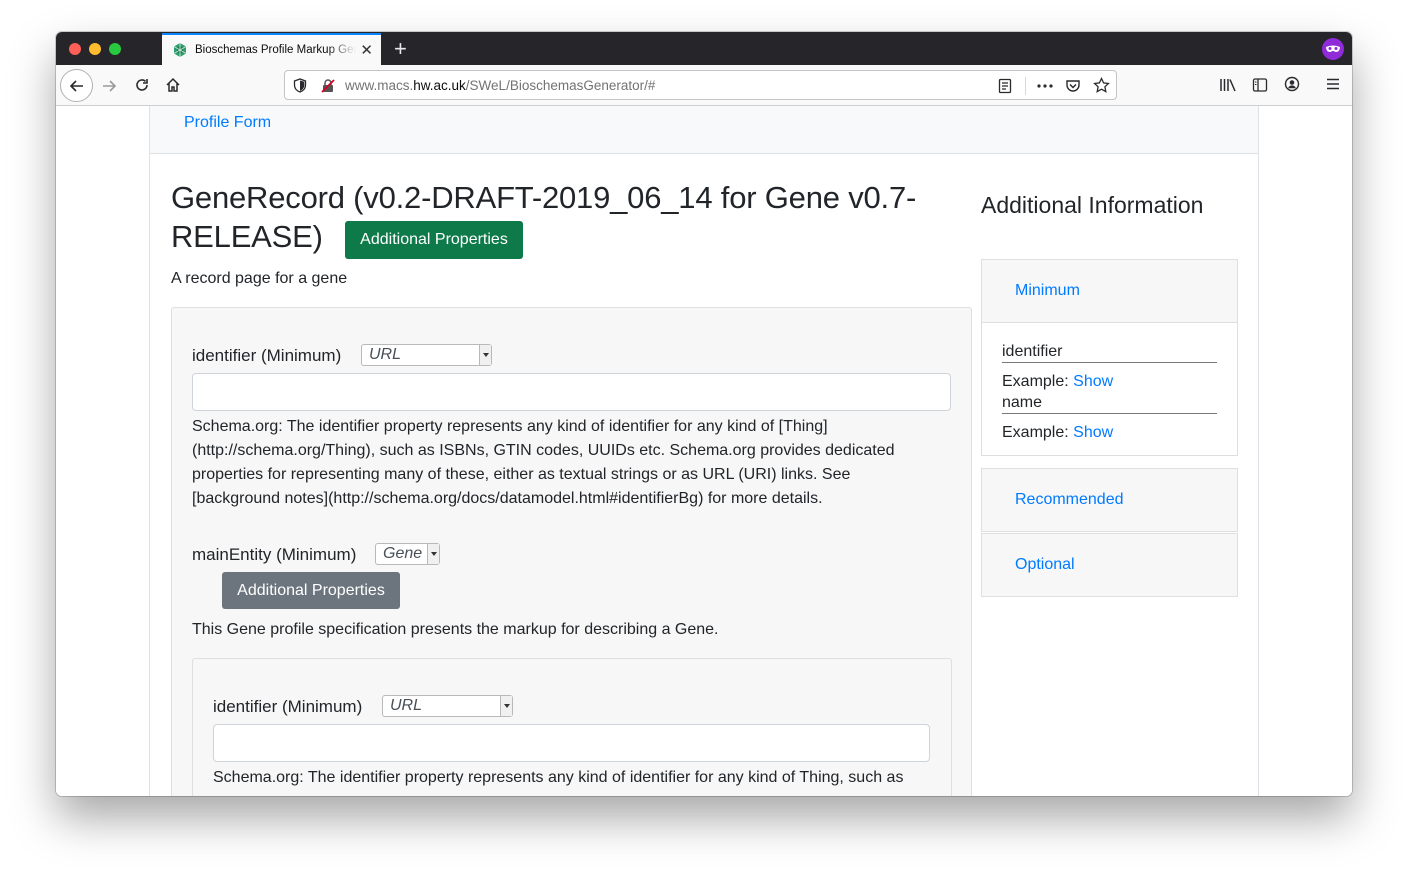 Image resolution: width=1408 pixels, height=876 pixels. Describe the element at coordinates (403, 553) in the screenshot. I see `main-entity-type-value: Gene` at that location.